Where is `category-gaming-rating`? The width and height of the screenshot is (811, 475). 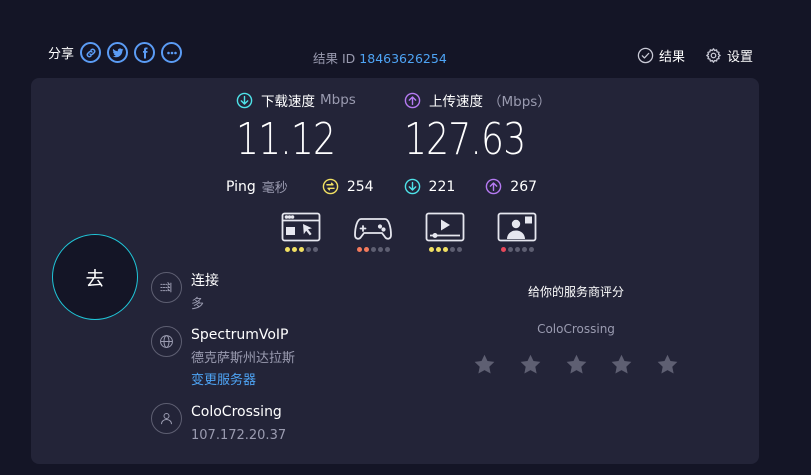 category-gaming-rating is located at coordinates (373, 249).